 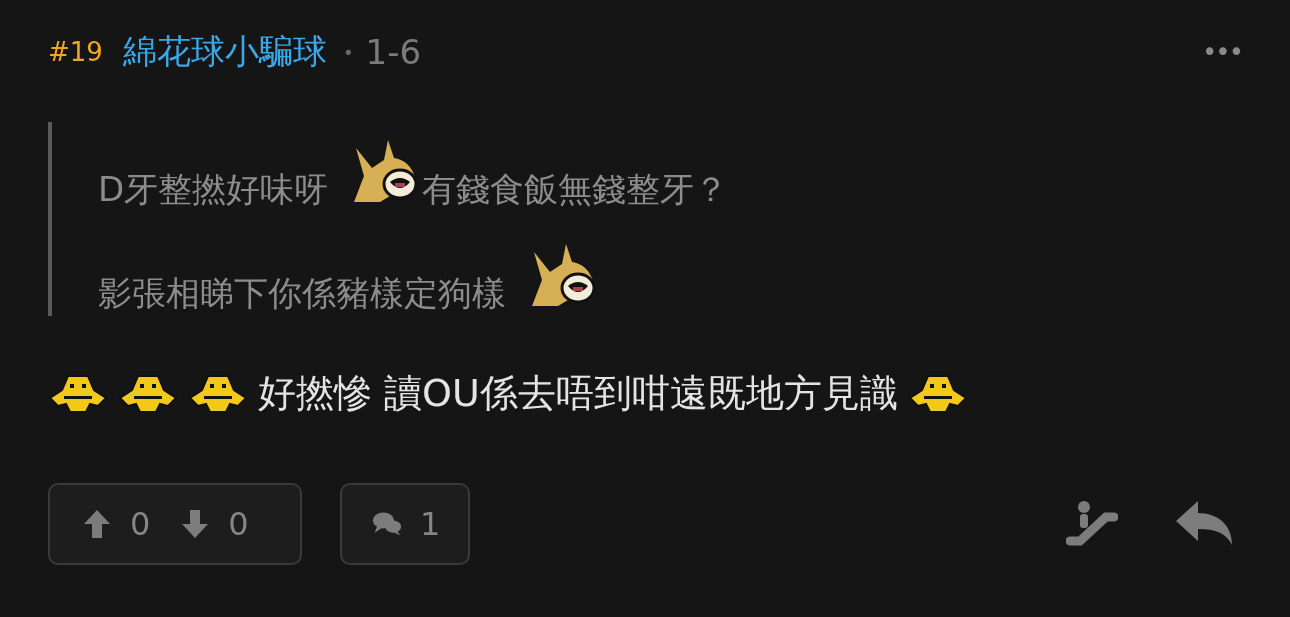 I want to click on escalator-icon, so click(x=1092, y=524).